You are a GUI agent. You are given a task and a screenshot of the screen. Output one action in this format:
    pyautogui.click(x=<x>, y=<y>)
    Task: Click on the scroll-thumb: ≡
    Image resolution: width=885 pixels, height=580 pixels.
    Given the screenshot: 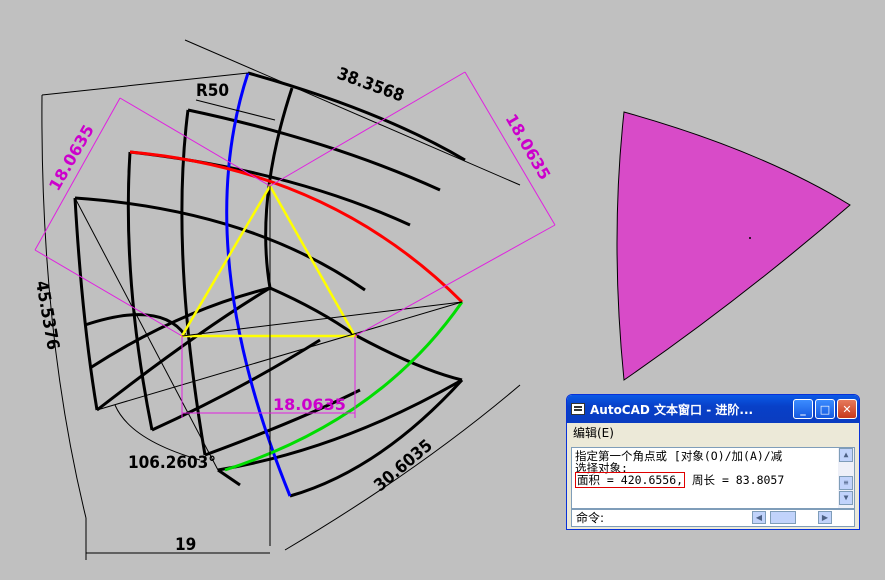 What is the action you would take?
    pyautogui.click(x=846, y=483)
    